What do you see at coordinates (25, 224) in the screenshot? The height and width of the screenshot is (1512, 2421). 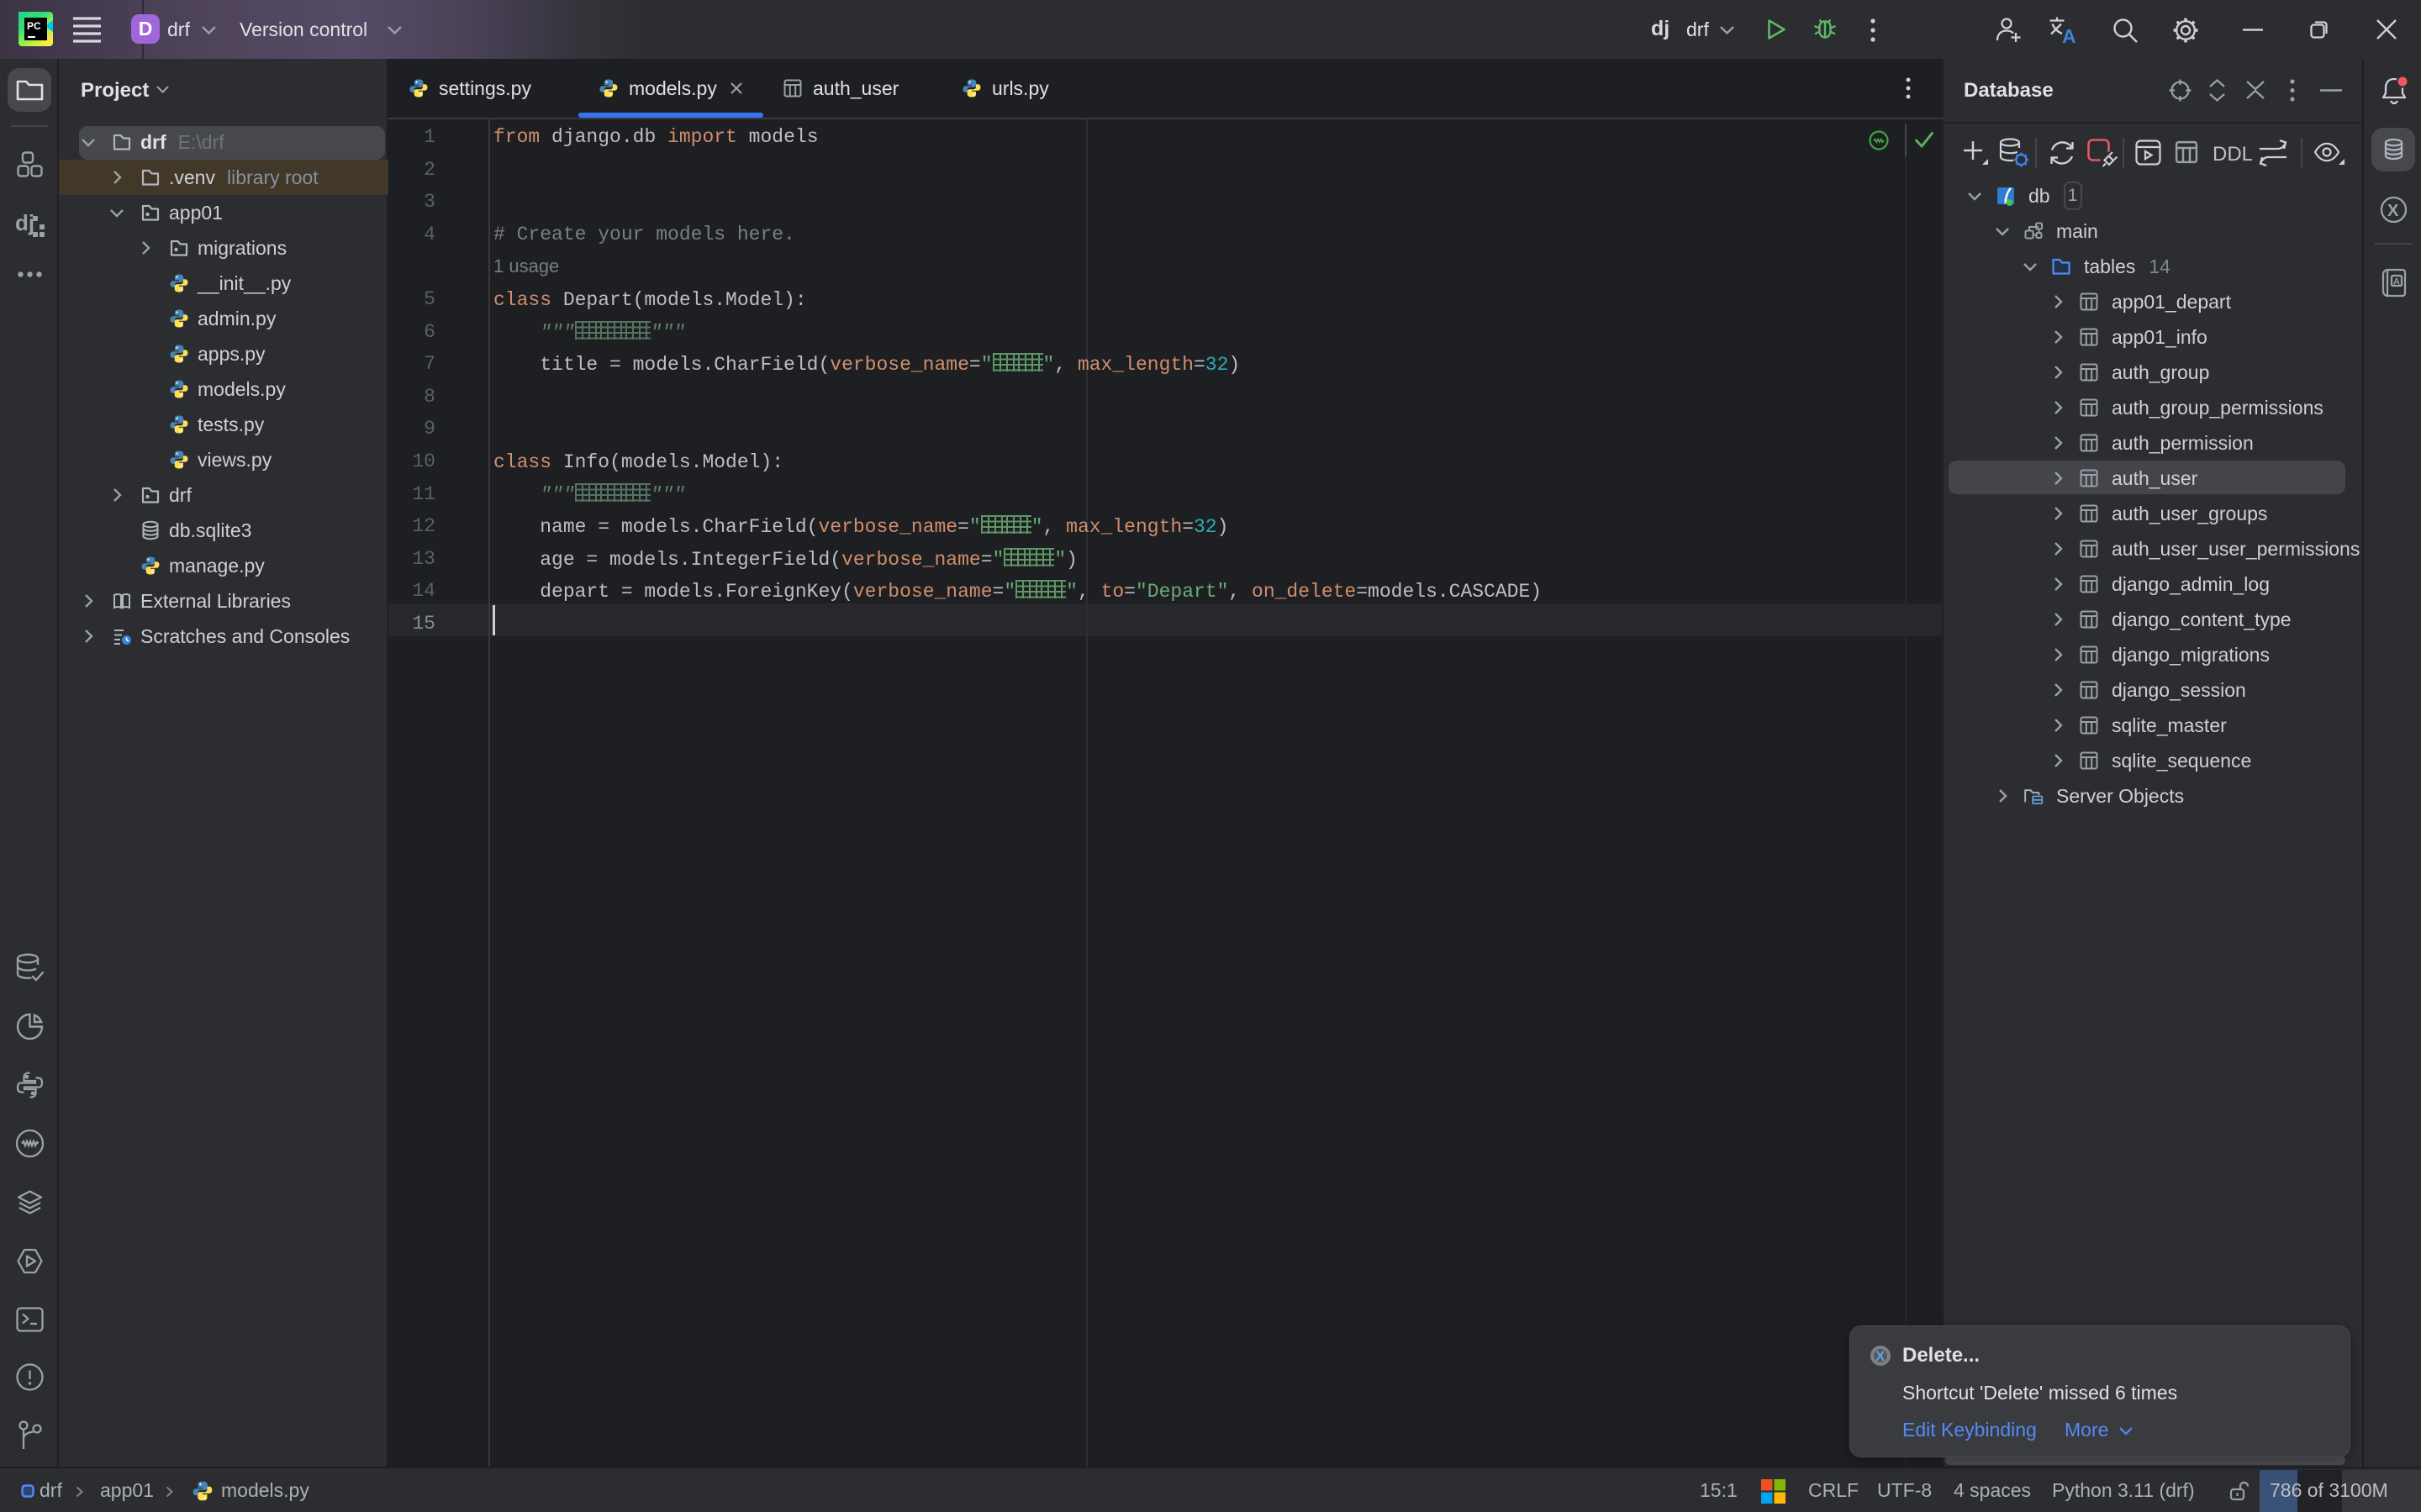 I see `svg-text: dj` at bounding box center [25, 224].